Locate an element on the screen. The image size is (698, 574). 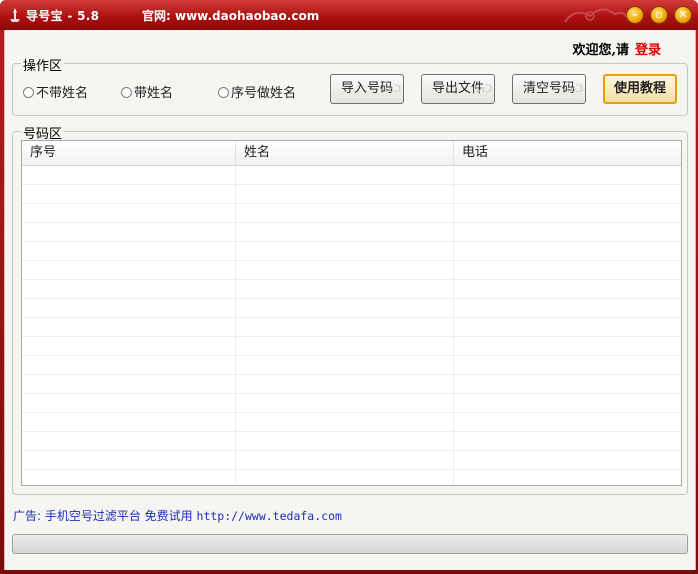
radio-index-as-name: 序号做姓名 is located at coordinates (257, 91).